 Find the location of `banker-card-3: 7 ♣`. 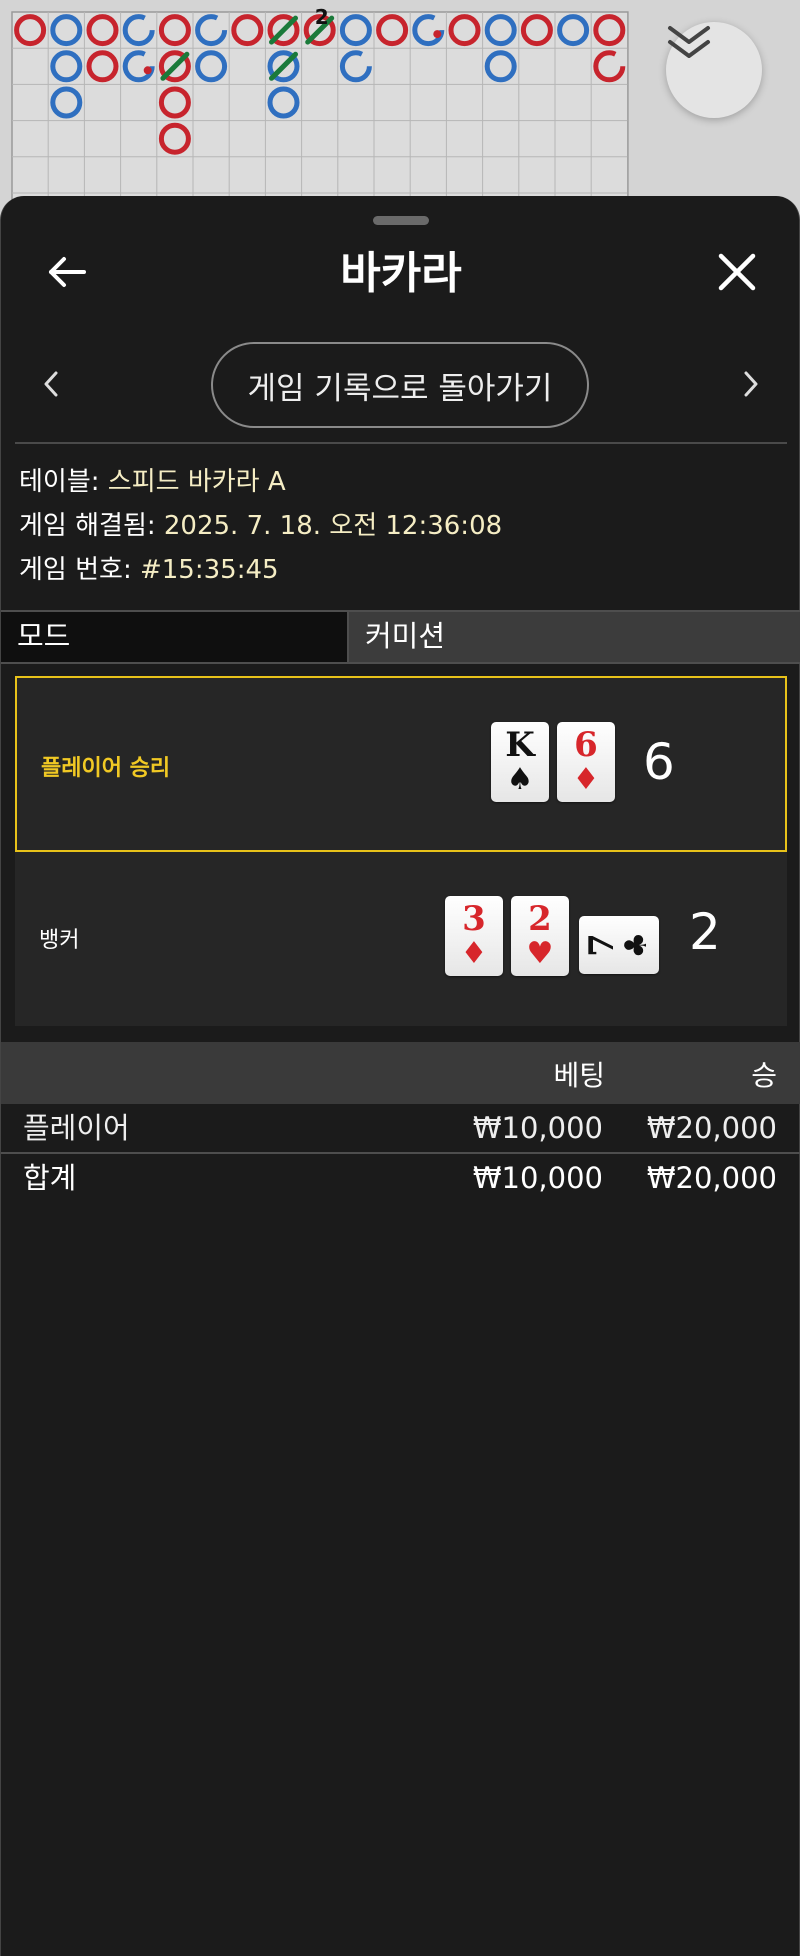

banker-card-3: 7 ♣ is located at coordinates (619, 945).